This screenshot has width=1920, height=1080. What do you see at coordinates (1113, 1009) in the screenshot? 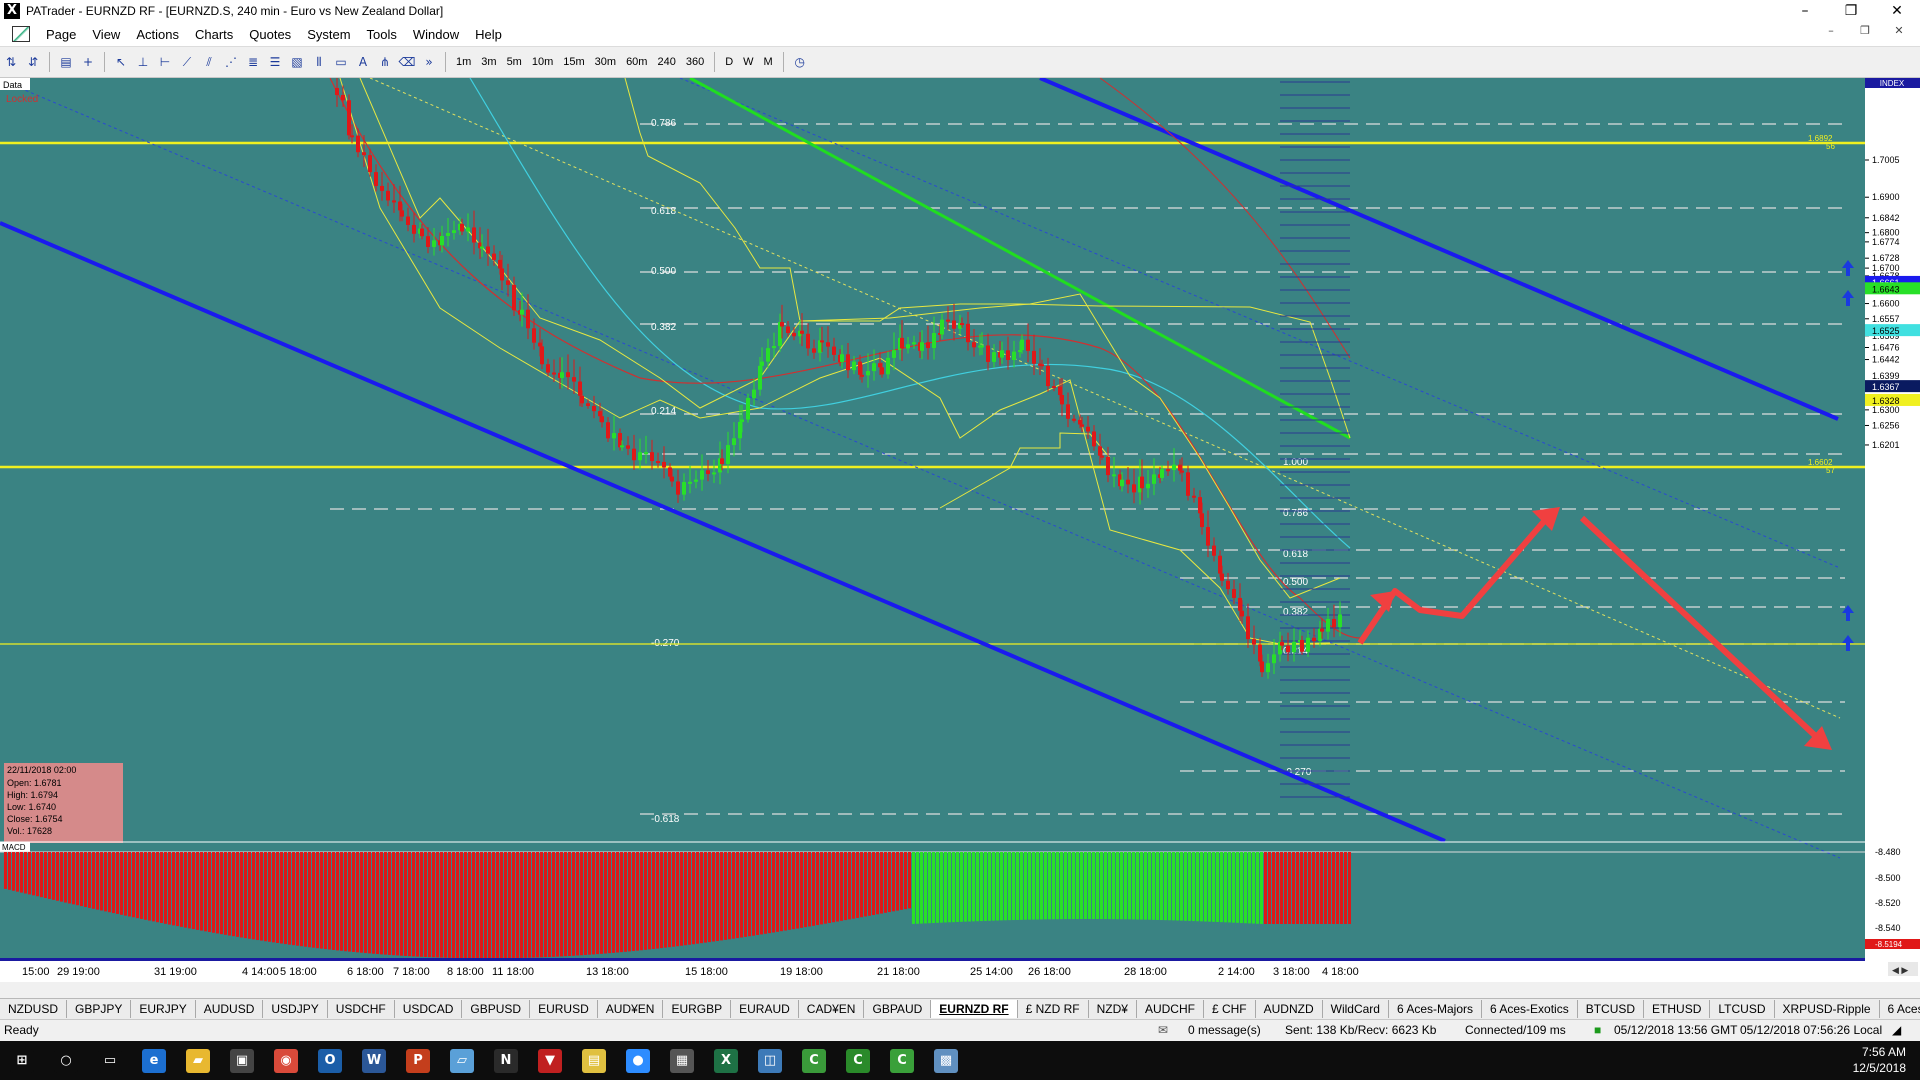
I see `tab-nzd: NZD¥` at bounding box center [1113, 1009].